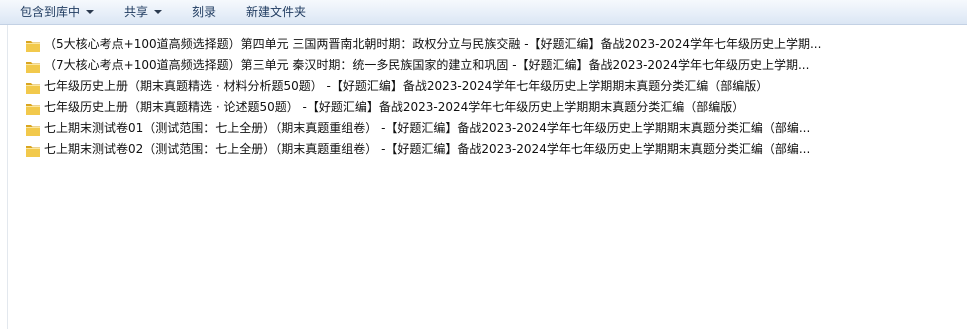 This screenshot has width=967, height=329. I want to click on burn-label: 刻录, so click(204, 12).